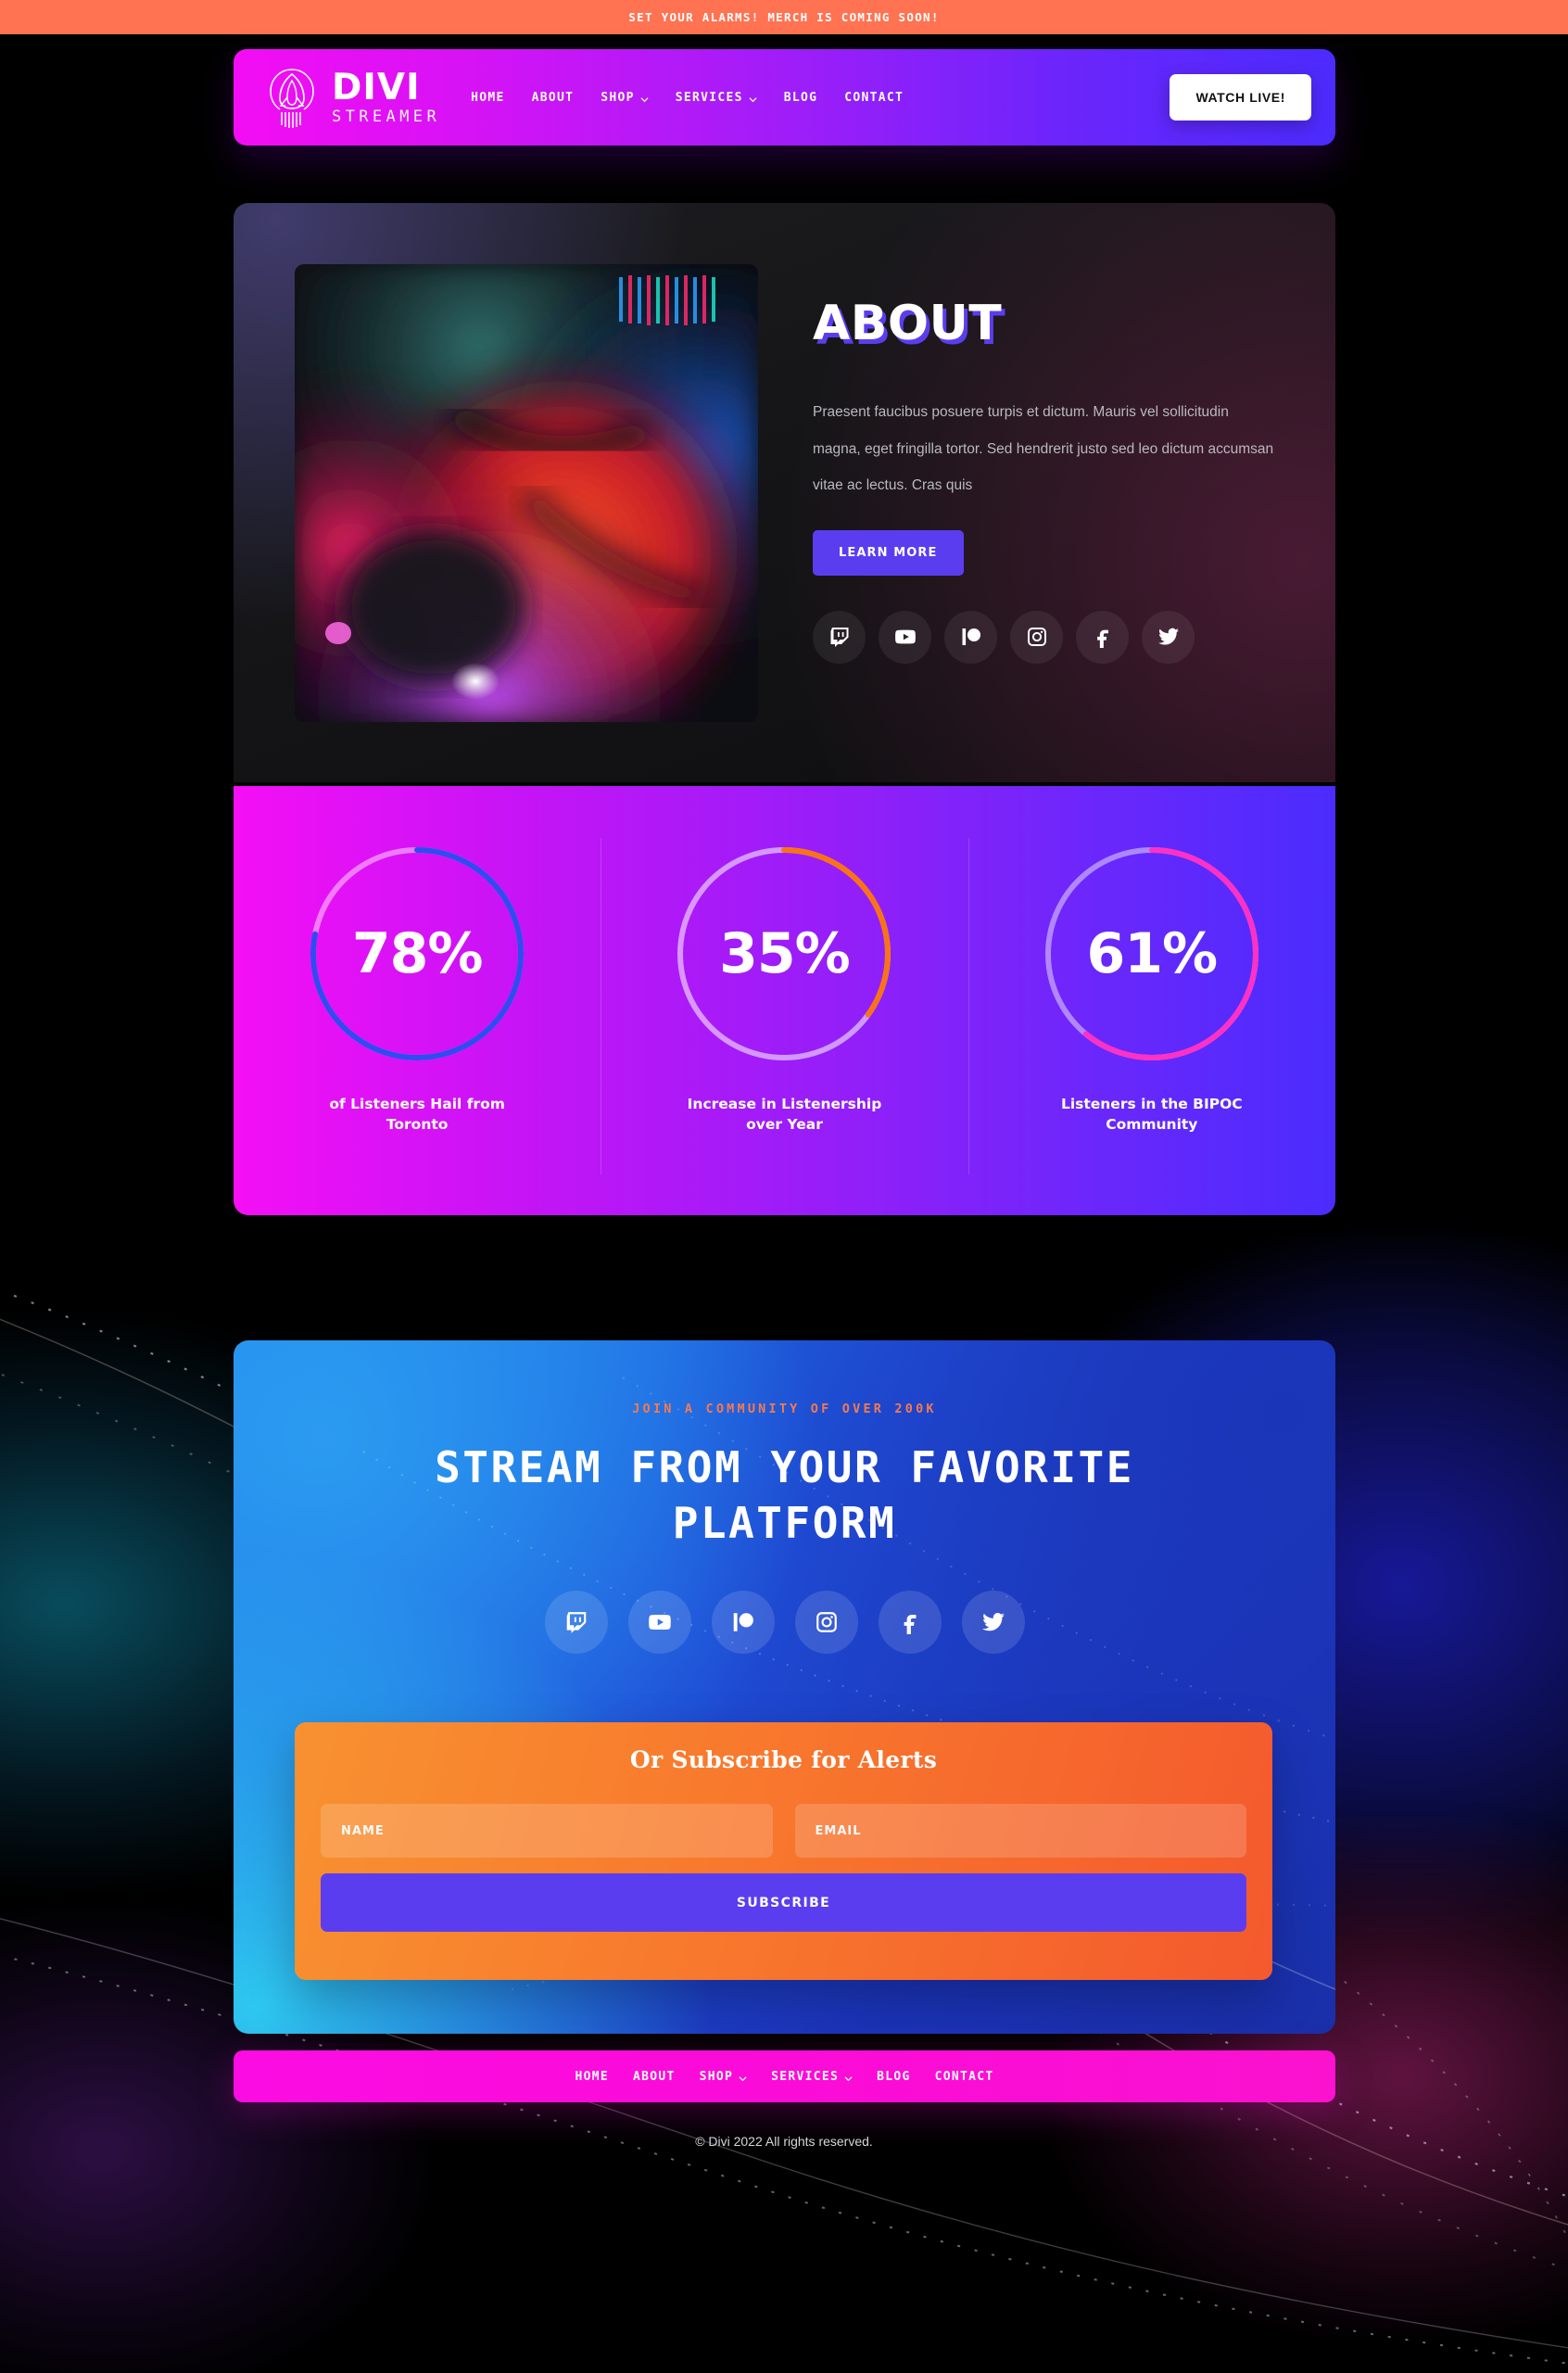  I want to click on announcement-bar: SET YOUR ALARMS! MERCH IS COMING SOON!, so click(784, 17).